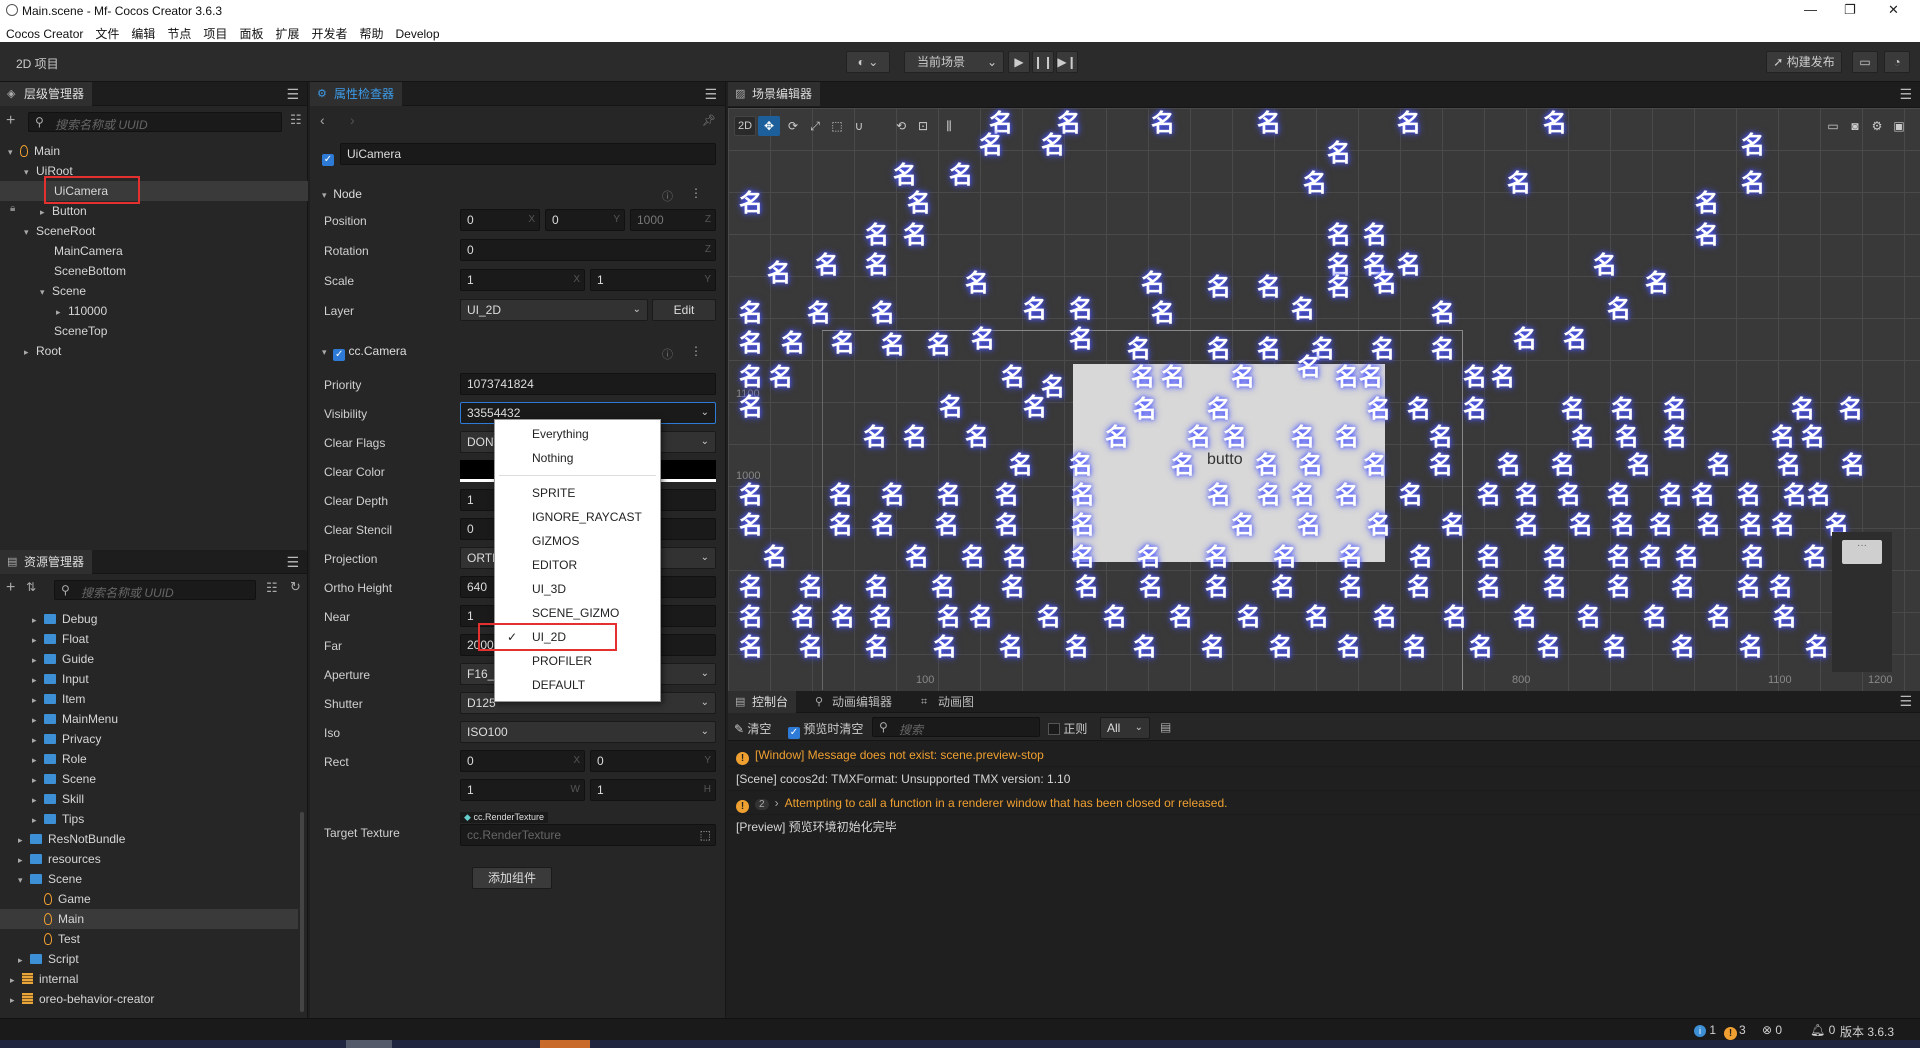 The image size is (1920, 1048). I want to click on pick-asset-icon: ⬚, so click(705, 835).